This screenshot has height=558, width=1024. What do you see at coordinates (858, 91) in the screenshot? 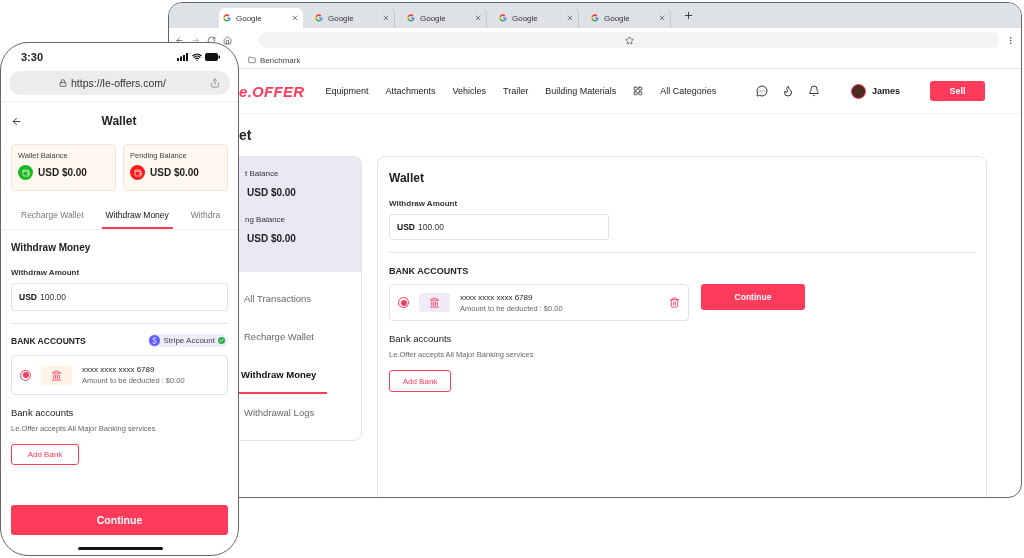
I see `user-avatar` at bounding box center [858, 91].